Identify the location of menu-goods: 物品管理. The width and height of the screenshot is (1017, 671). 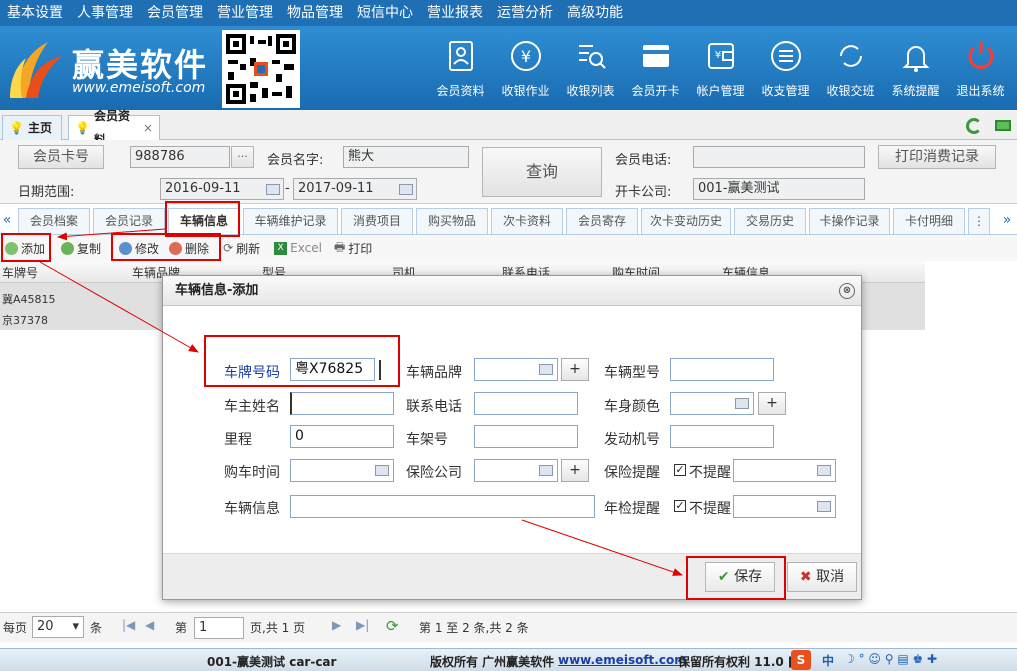
(315, 13).